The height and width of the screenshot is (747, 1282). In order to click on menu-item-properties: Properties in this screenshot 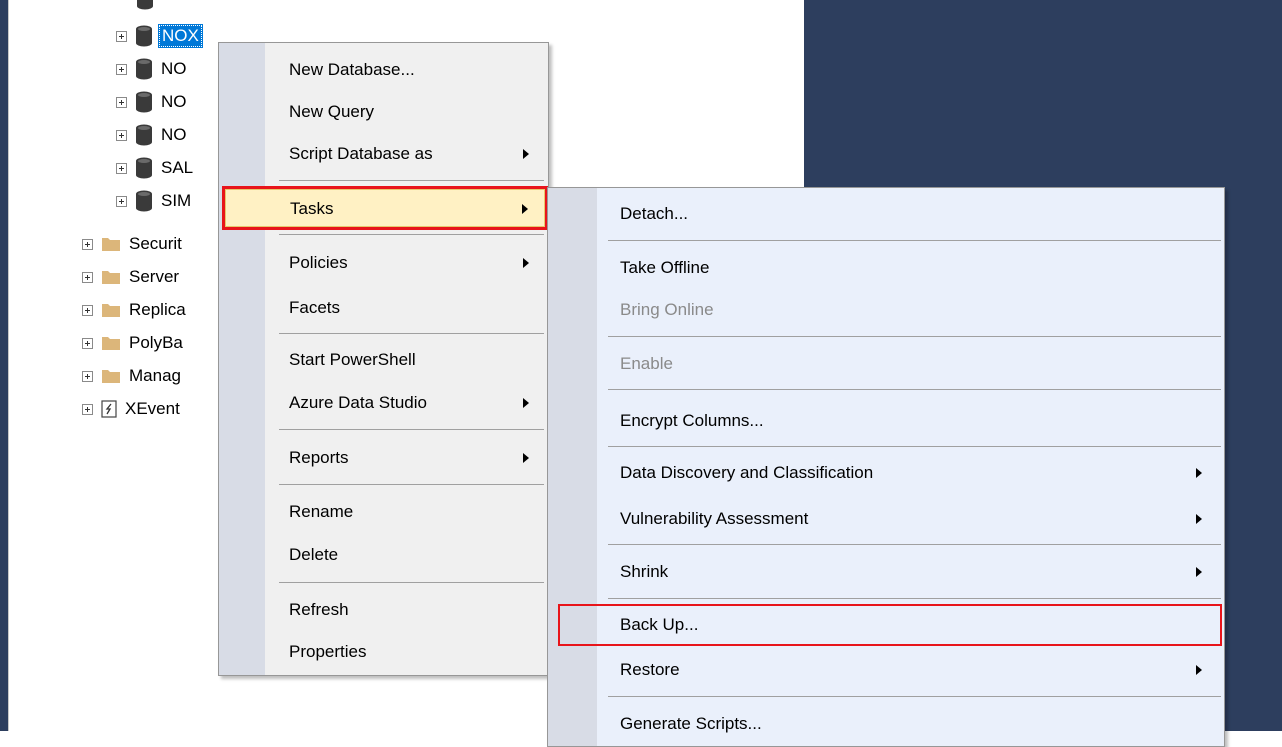, I will do `click(385, 652)`.